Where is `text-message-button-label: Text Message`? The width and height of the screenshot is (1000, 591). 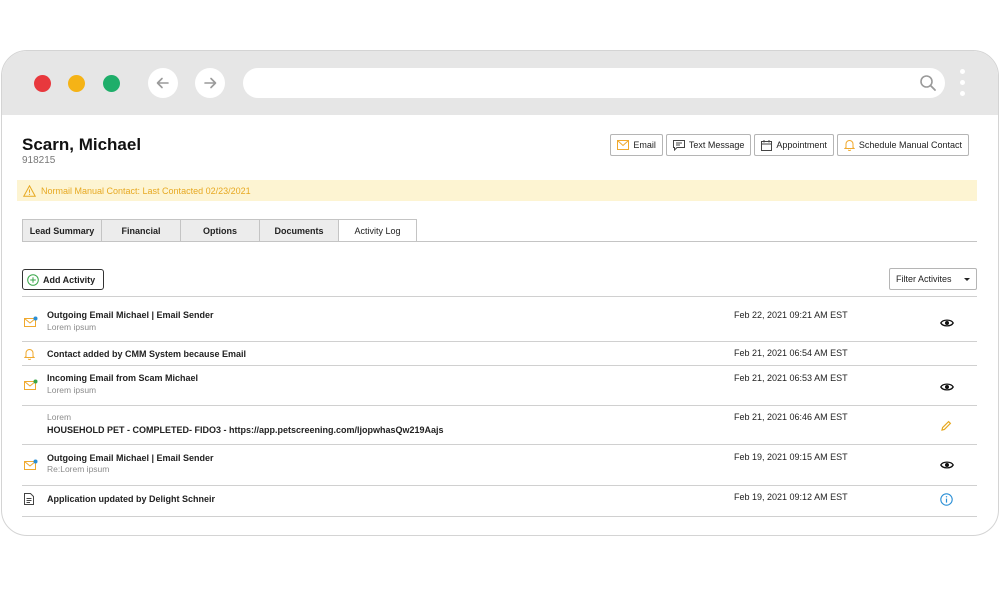 text-message-button-label: Text Message is located at coordinates (716, 145).